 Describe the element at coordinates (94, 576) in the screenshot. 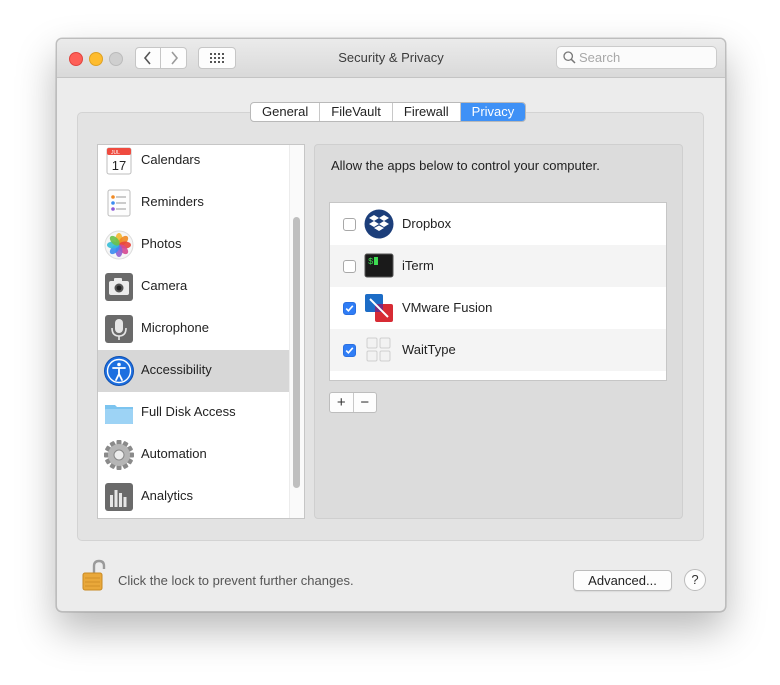

I see `unlocked-padlock-icon` at that location.